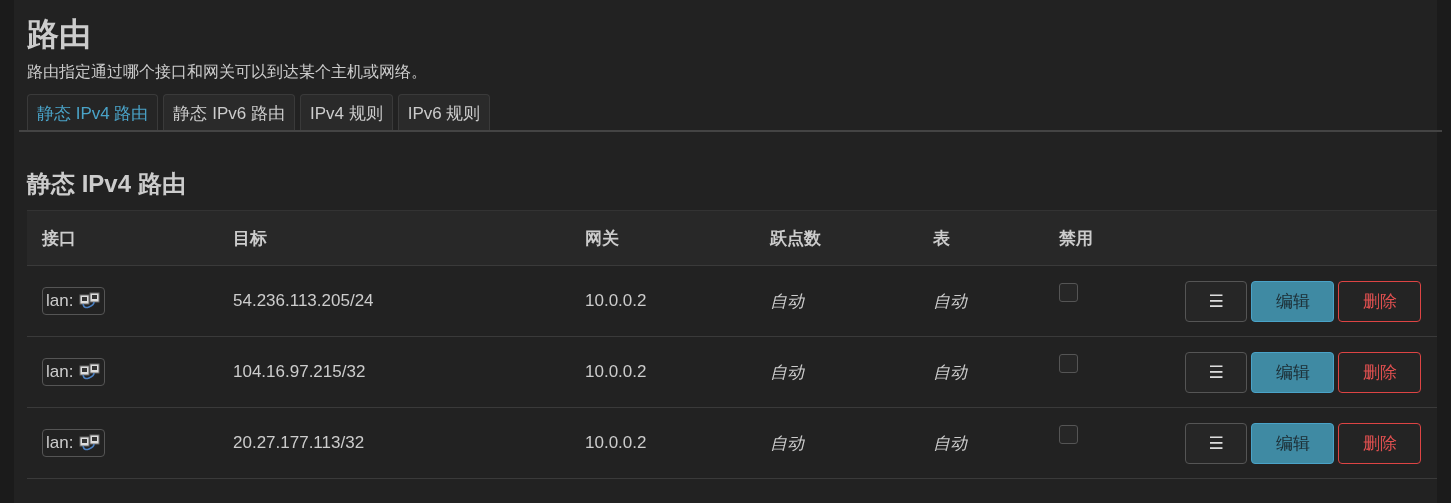  What do you see at coordinates (303, 300) in the screenshot?
I see `table-cell: 54.236.113.205/24` at bounding box center [303, 300].